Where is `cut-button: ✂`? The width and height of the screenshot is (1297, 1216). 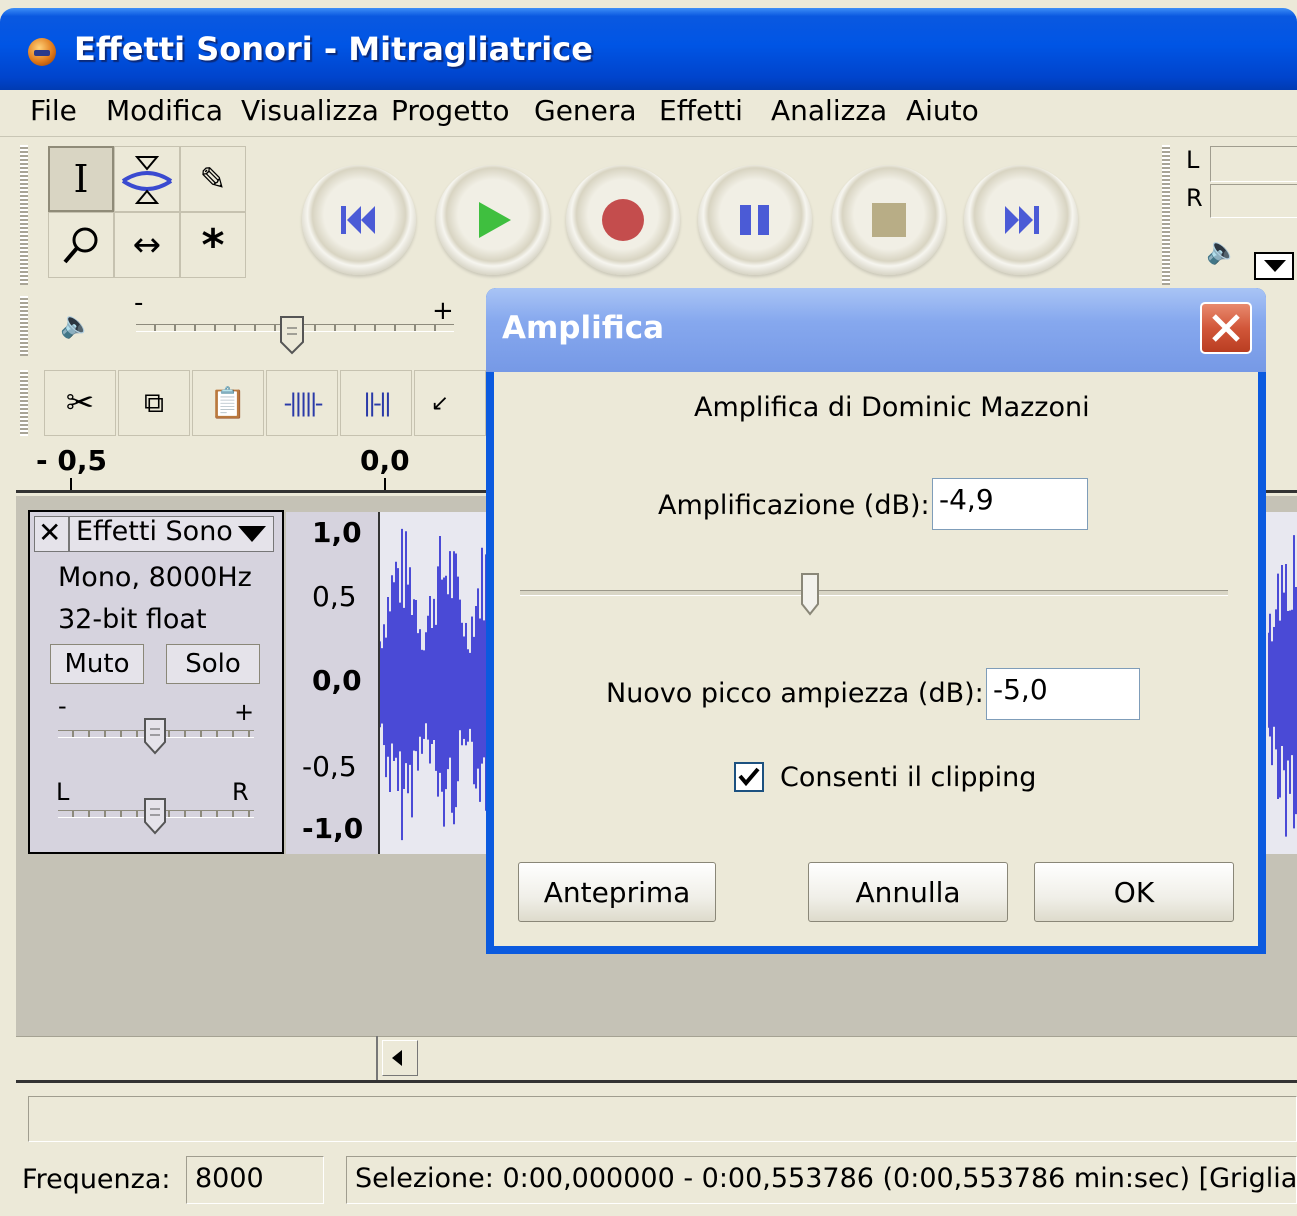
cut-button: ✂ is located at coordinates (80, 403).